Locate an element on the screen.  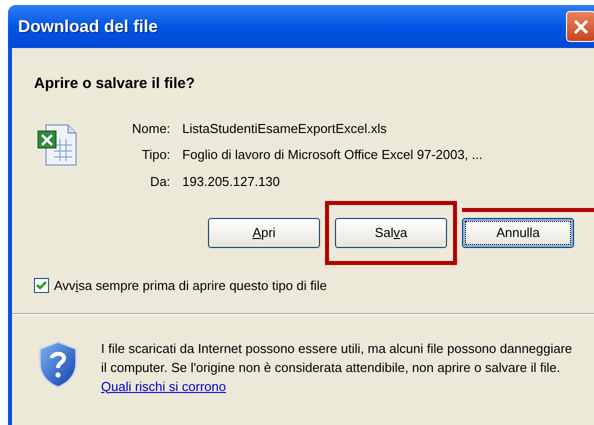
dialog-button: Salva is located at coordinates (391, 233).